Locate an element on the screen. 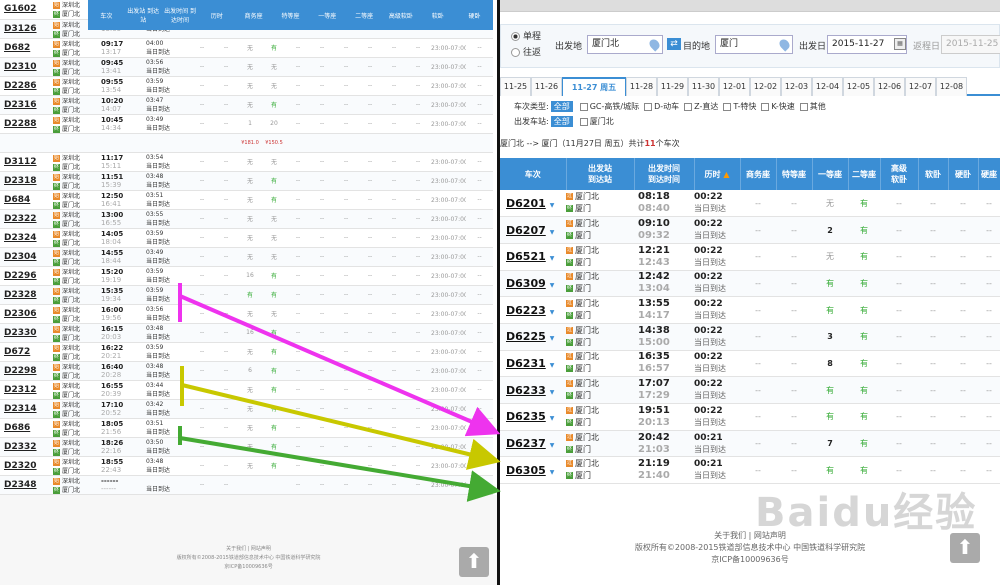 Image resolution: width=1000 pixels, height=585 pixels. magenta-arrow is located at coordinates (339, 360).